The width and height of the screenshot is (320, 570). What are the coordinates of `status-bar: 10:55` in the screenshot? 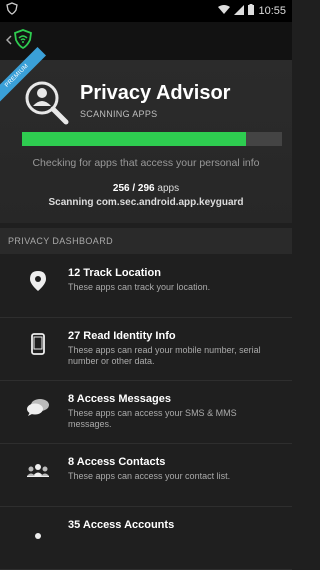 It's located at (146, 11).